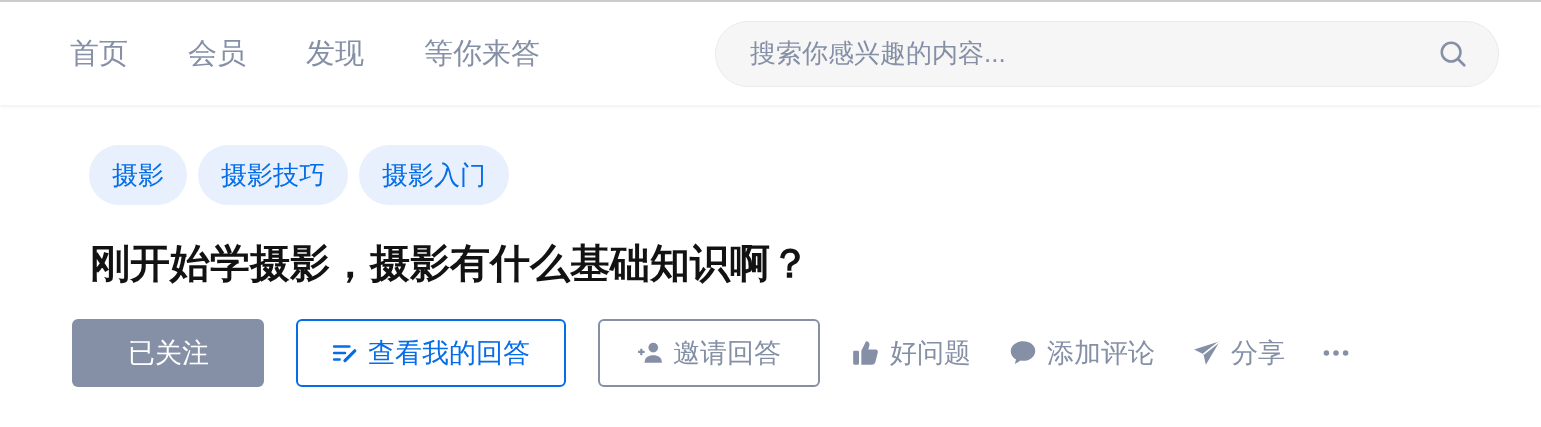 The width and height of the screenshot is (1541, 427). I want to click on more-icon, so click(1336, 353).